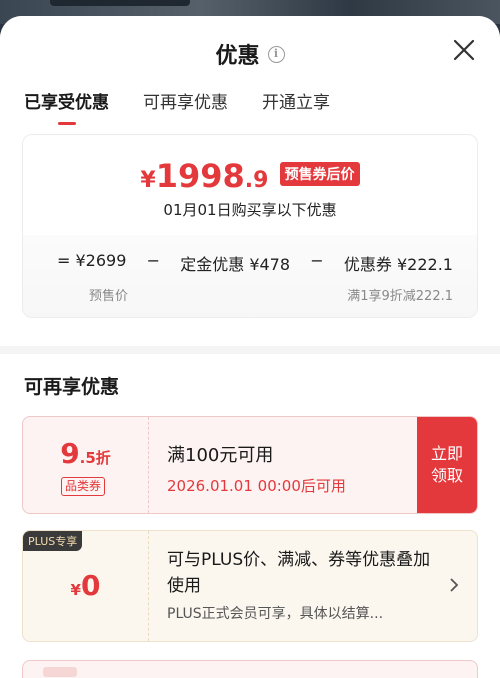 This screenshot has height=678, width=500. Describe the element at coordinates (120, 3) in the screenshot. I see `background-detail` at that location.